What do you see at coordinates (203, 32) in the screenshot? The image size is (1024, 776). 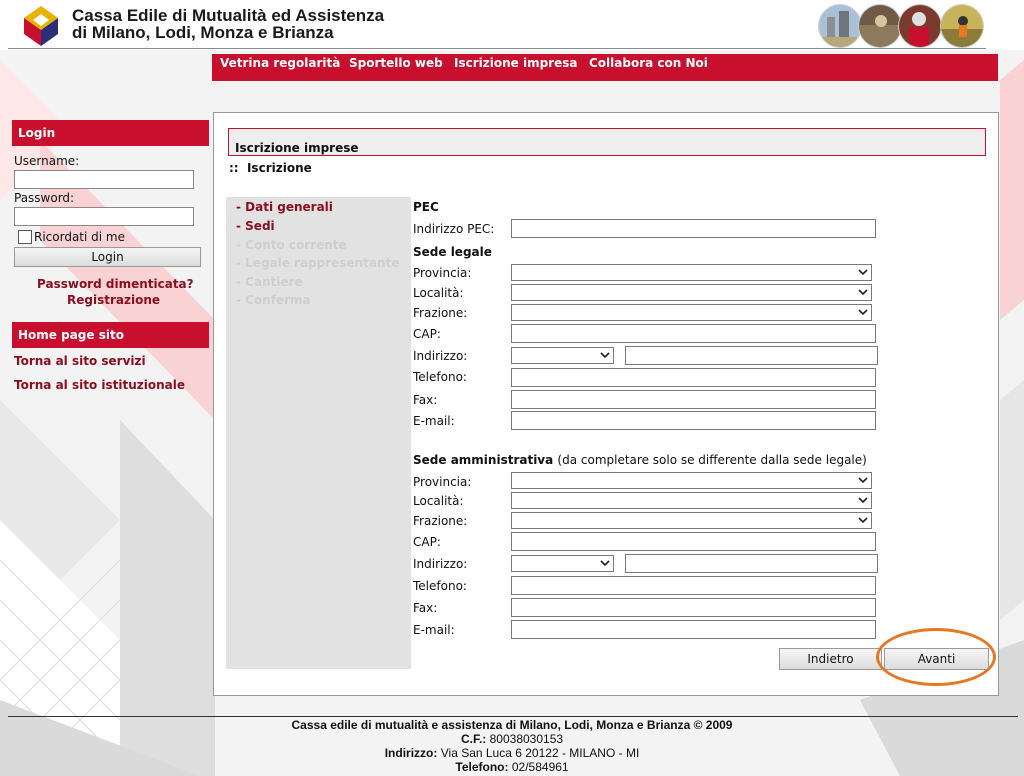 I see `org-title-line2: di Milano, Lodi, Monza e Brianza` at bounding box center [203, 32].